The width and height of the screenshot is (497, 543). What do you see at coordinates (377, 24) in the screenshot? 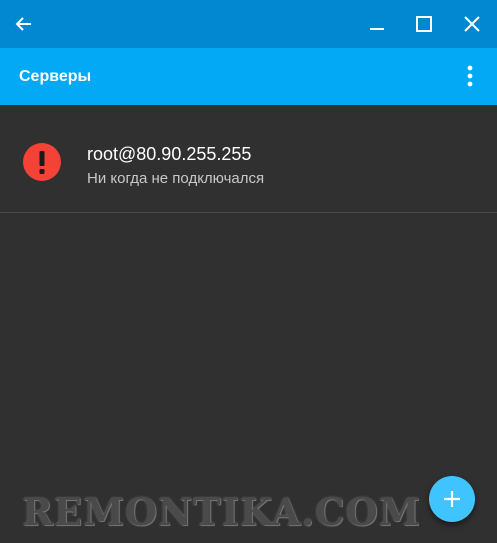
I see `minimize-button` at bounding box center [377, 24].